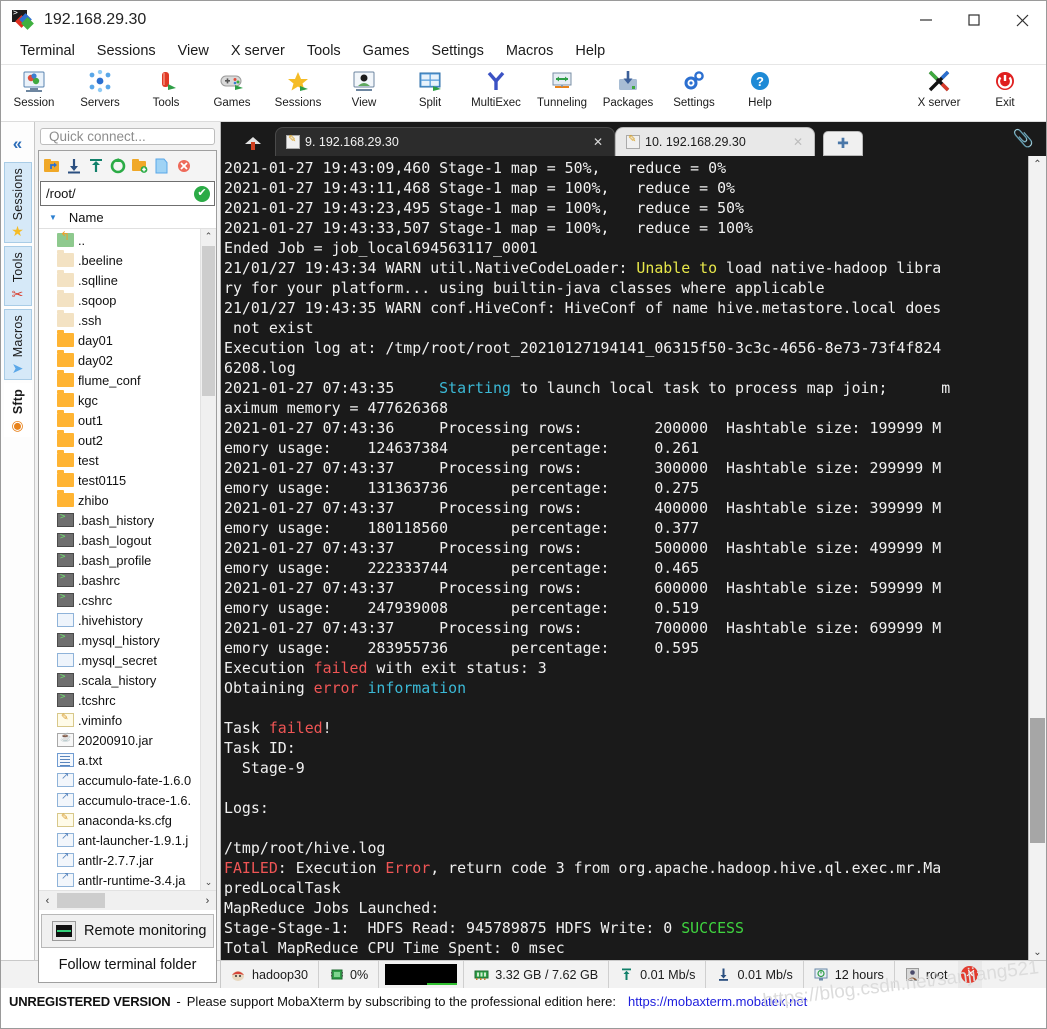  What do you see at coordinates (119, 280) in the screenshot?
I see `file-list-item: .sqlline` at bounding box center [119, 280].